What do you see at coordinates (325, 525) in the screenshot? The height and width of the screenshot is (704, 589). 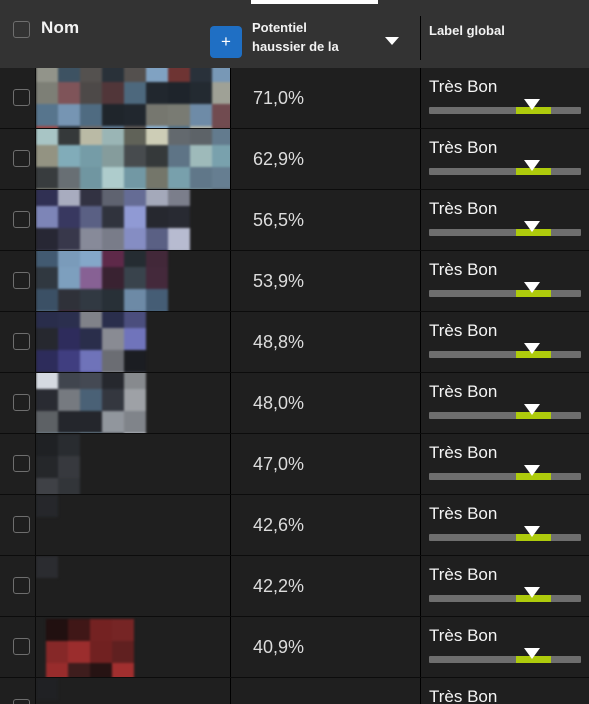 I see `cell-potentiel-haussier: 42,6%` at bounding box center [325, 525].